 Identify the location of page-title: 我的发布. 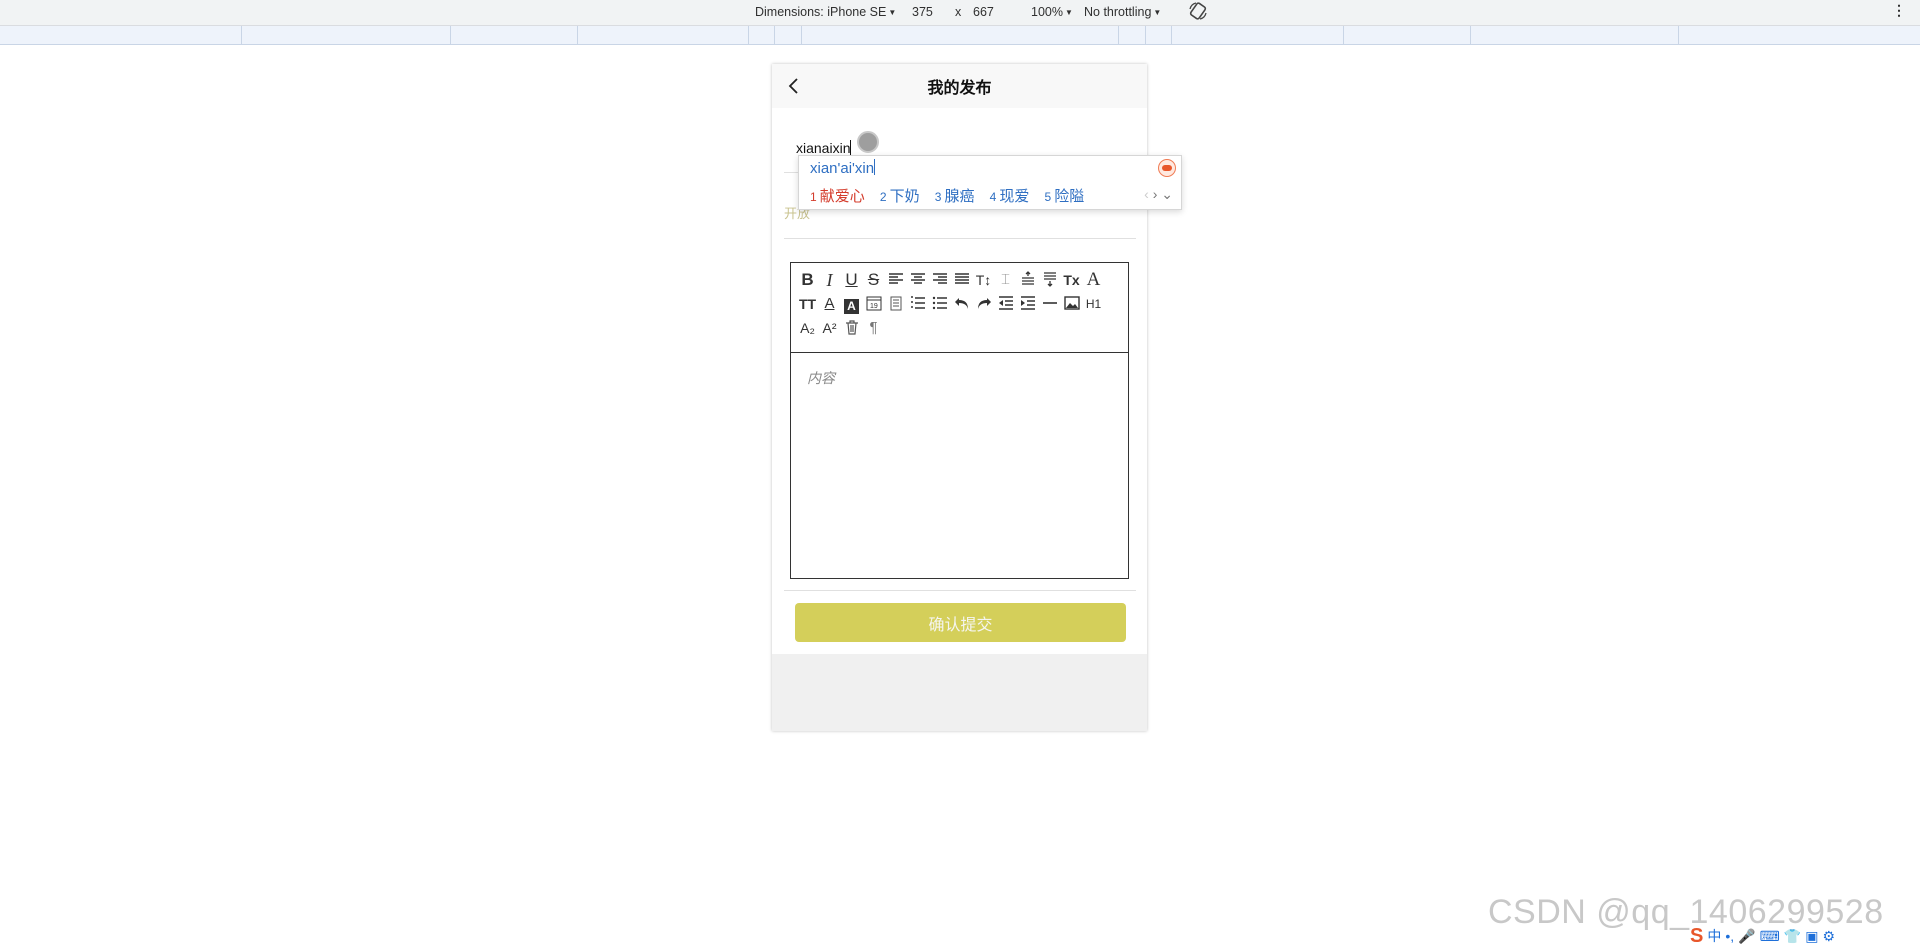
(959, 88).